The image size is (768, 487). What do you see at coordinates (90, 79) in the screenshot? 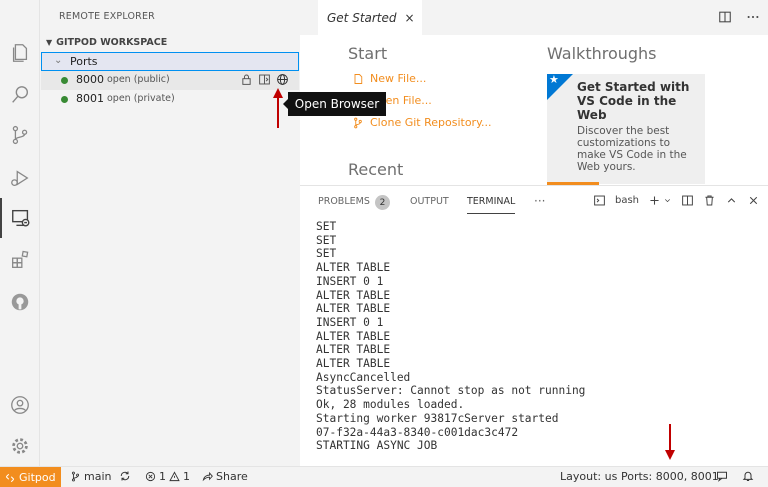
I see `port-number: 8000` at bounding box center [90, 79].